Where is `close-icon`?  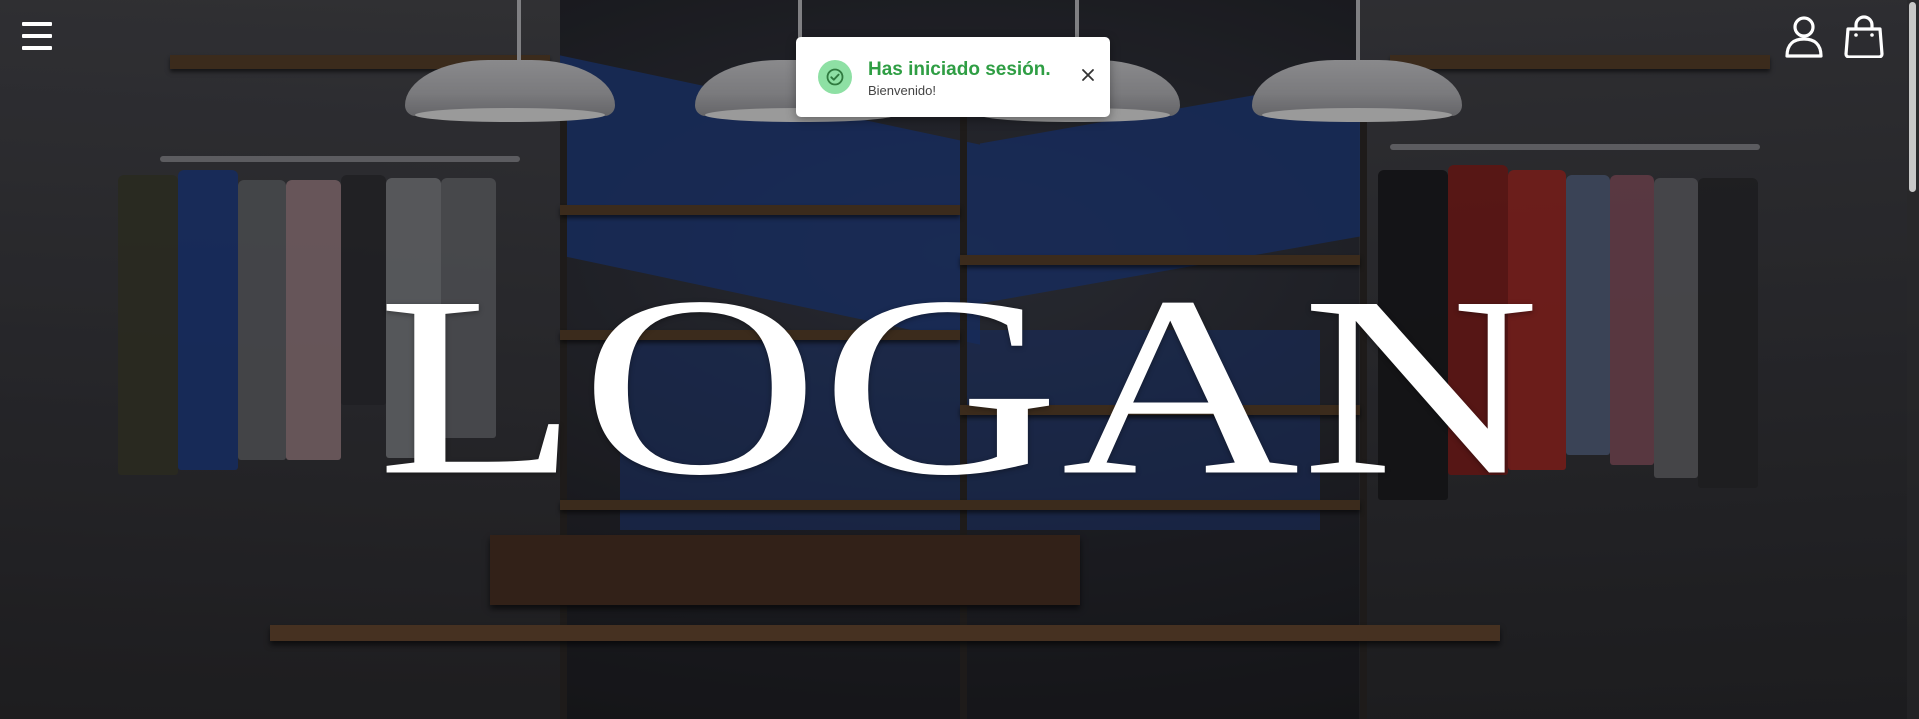
close-icon is located at coordinates (1088, 75).